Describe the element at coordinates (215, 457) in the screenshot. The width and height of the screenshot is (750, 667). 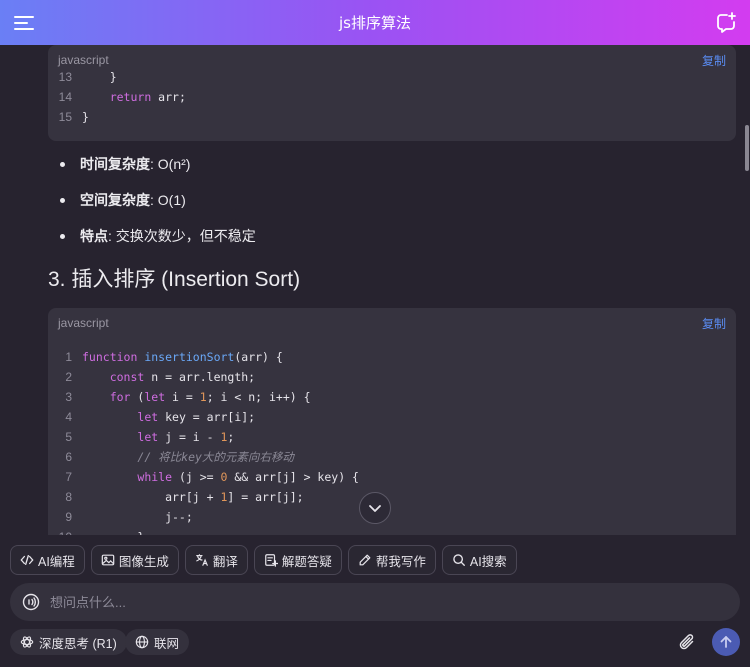
I see `code-text: // 将比key大的元素向右移动` at that location.